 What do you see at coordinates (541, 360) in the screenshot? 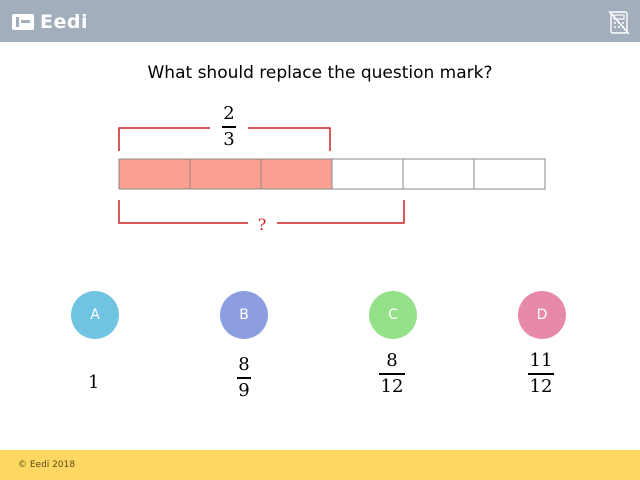
I see `fraction-numerator: 11` at bounding box center [541, 360].